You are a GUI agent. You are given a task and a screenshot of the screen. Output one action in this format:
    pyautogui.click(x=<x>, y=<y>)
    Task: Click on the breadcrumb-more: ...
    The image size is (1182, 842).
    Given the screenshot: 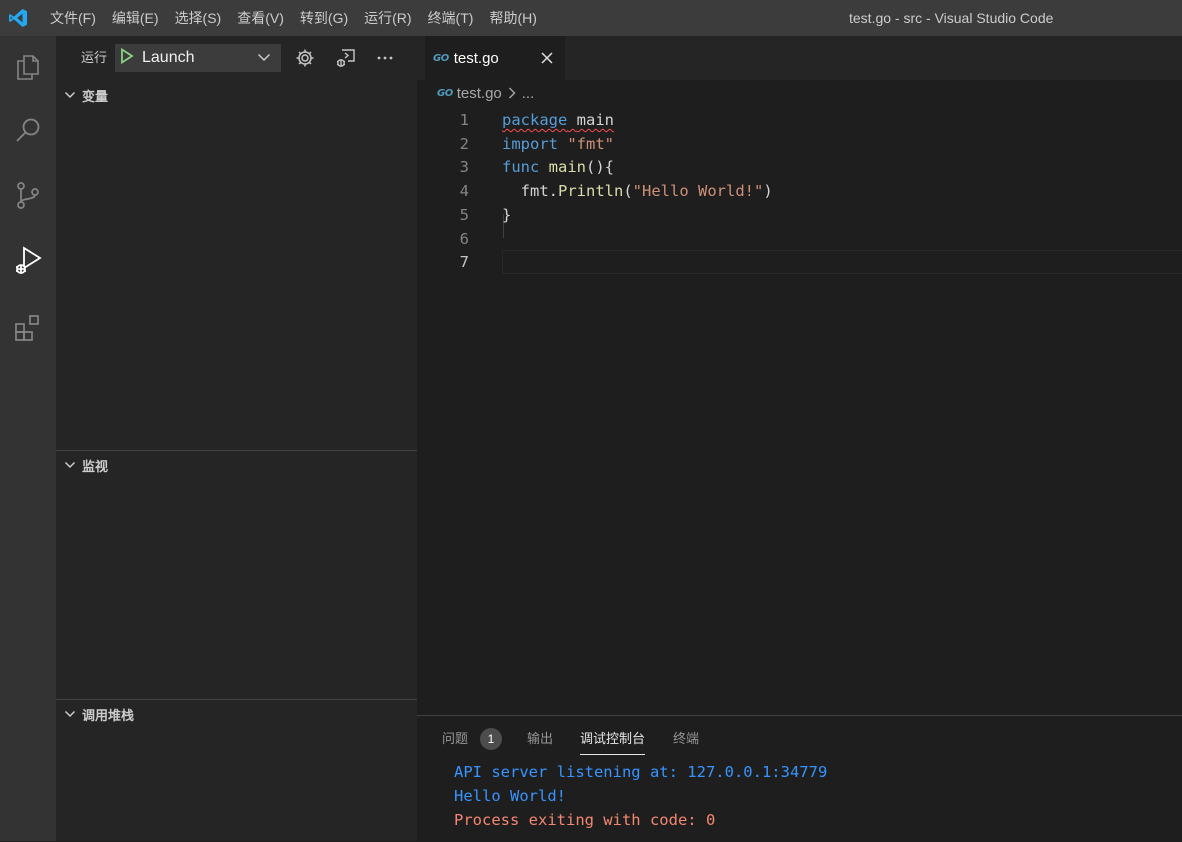 What is the action you would take?
    pyautogui.click(x=528, y=93)
    